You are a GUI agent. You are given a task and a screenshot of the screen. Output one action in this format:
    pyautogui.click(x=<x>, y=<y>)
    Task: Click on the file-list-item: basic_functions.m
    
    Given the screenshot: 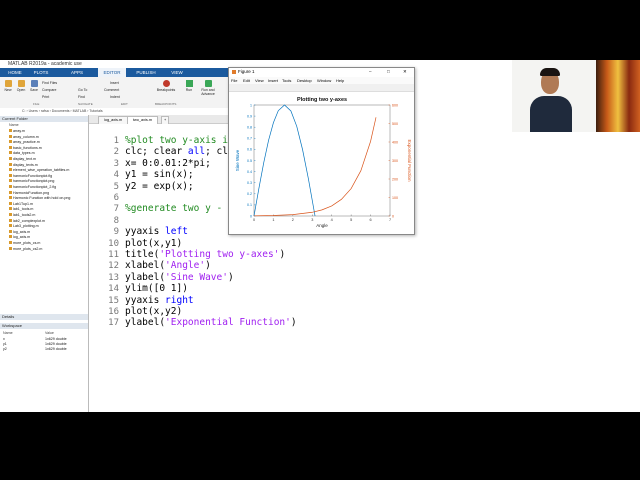 What is the action you would take?
    pyautogui.click(x=25, y=147)
    